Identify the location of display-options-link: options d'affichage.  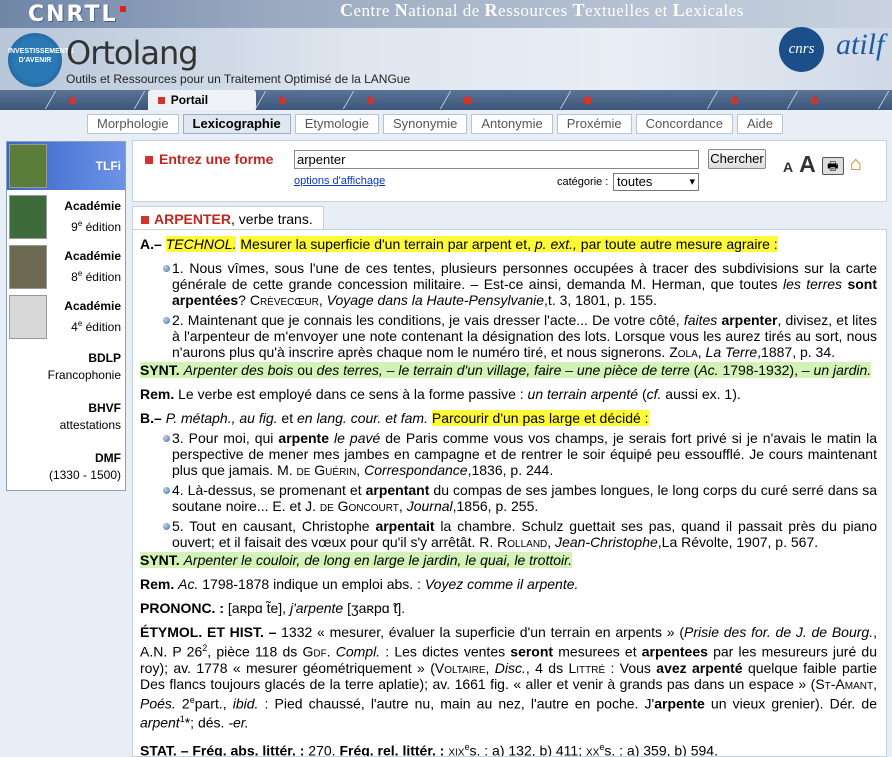
(339, 181).